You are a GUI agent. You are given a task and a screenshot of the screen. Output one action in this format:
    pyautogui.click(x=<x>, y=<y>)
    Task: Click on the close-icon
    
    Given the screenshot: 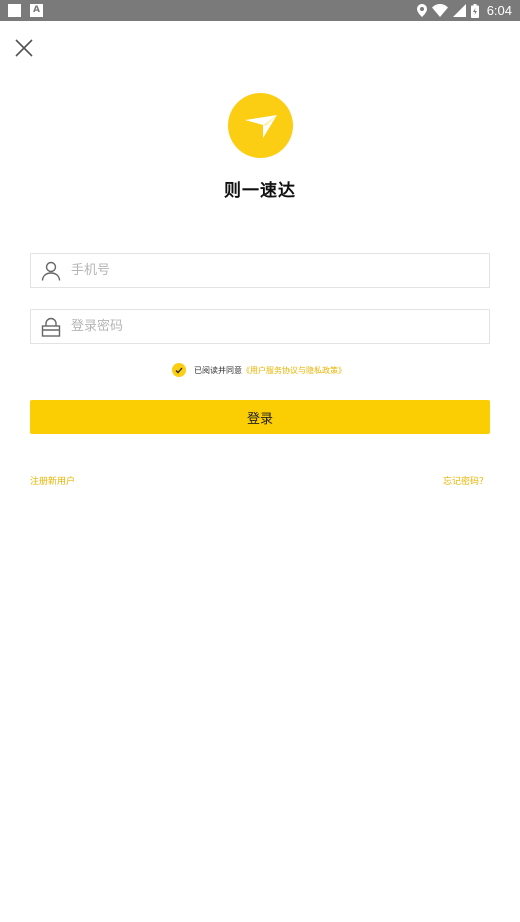 What is the action you would take?
    pyautogui.click(x=24, y=48)
    